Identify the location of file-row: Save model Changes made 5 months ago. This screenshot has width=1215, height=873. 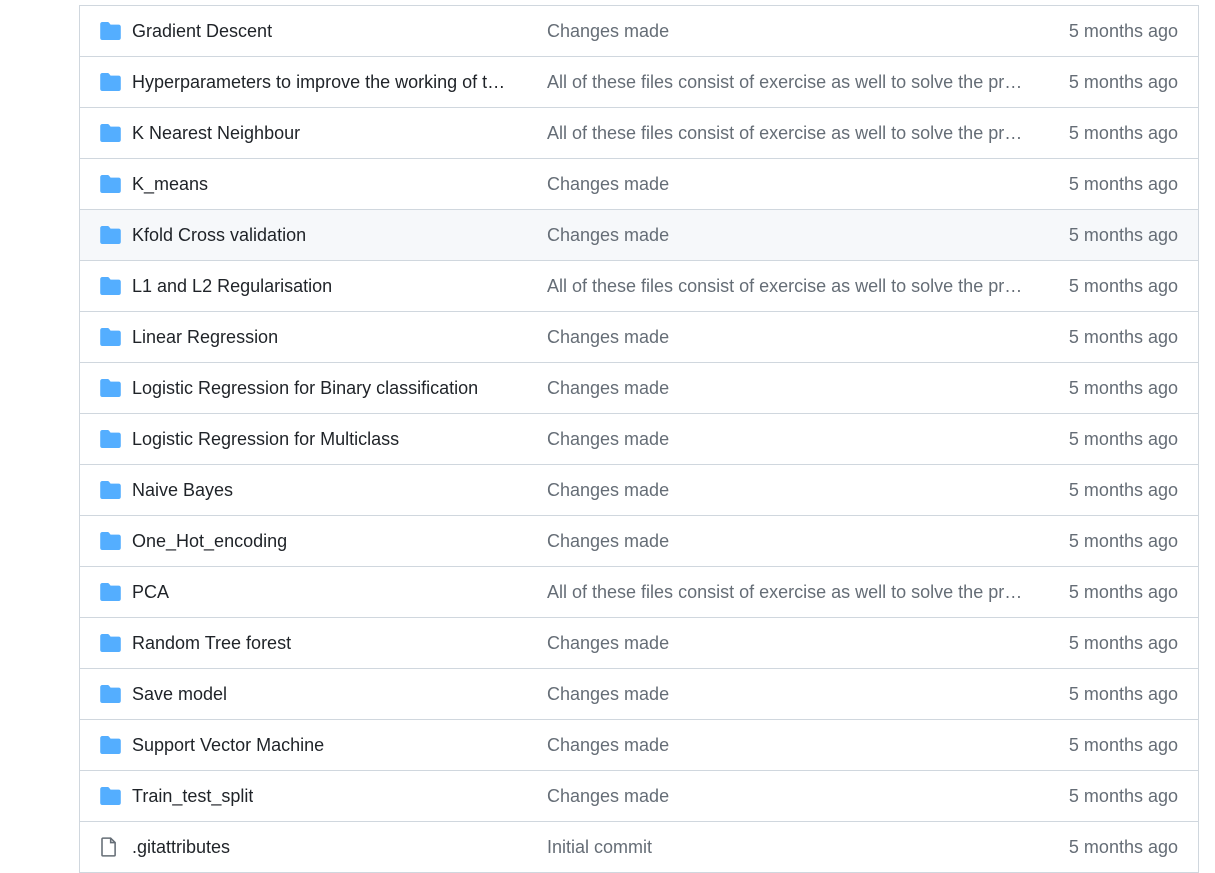
(639, 694).